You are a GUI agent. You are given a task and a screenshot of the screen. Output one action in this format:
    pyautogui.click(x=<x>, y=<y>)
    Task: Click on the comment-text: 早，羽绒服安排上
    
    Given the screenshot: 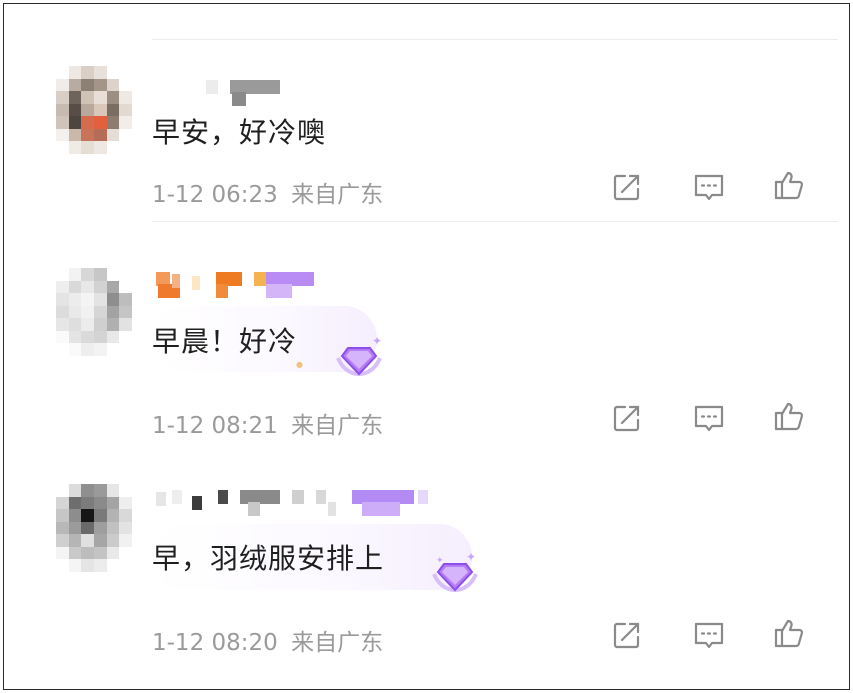 What is the action you would take?
    pyautogui.click(x=268, y=558)
    